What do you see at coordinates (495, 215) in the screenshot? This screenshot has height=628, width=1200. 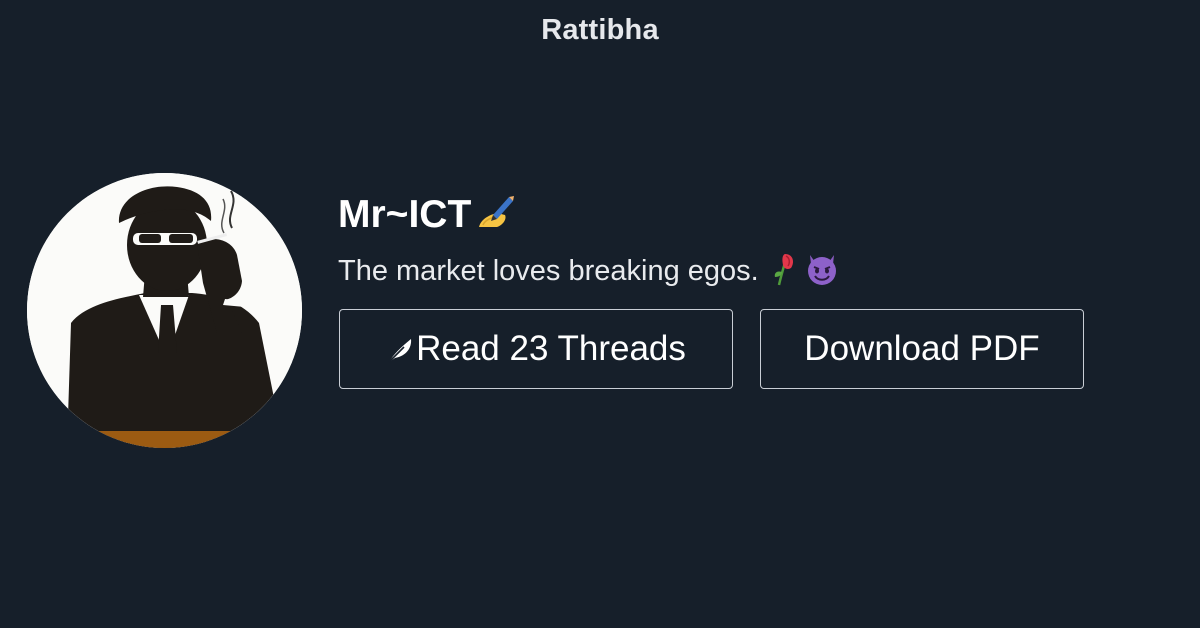 I see `writing-hand-icon` at bounding box center [495, 215].